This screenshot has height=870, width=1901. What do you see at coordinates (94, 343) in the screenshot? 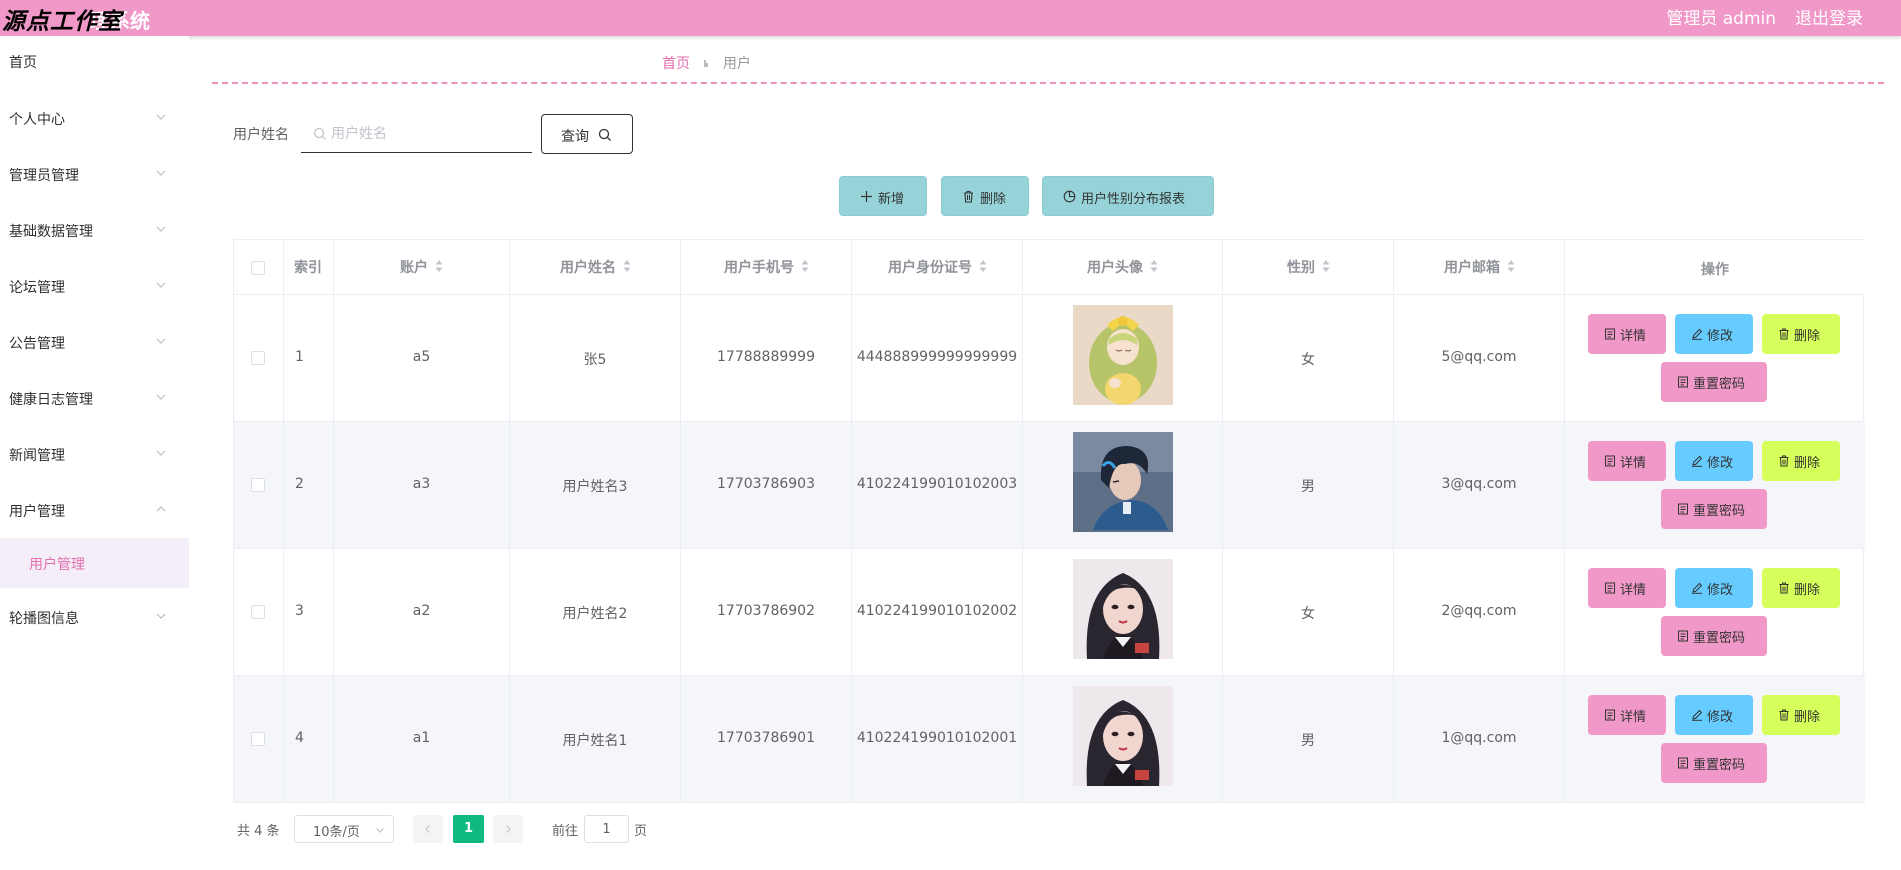
I see `sidebar-item-notice: 公告管理` at bounding box center [94, 343].